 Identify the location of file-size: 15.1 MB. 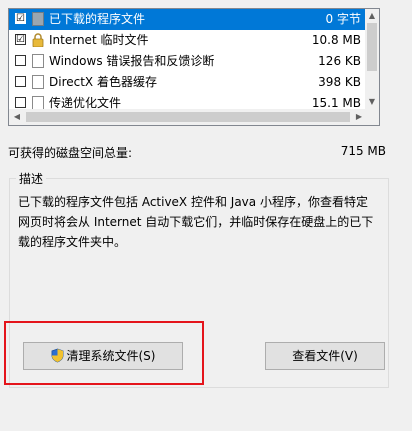
(336, 102).